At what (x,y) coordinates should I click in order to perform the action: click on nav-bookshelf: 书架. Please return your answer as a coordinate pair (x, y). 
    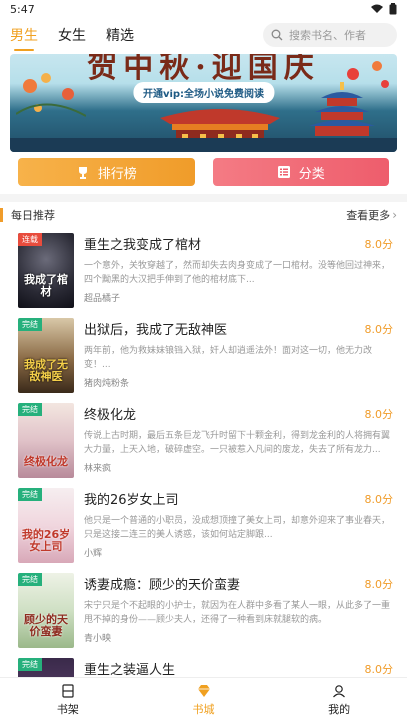
    Looking at the image, I should click on (68, 700).